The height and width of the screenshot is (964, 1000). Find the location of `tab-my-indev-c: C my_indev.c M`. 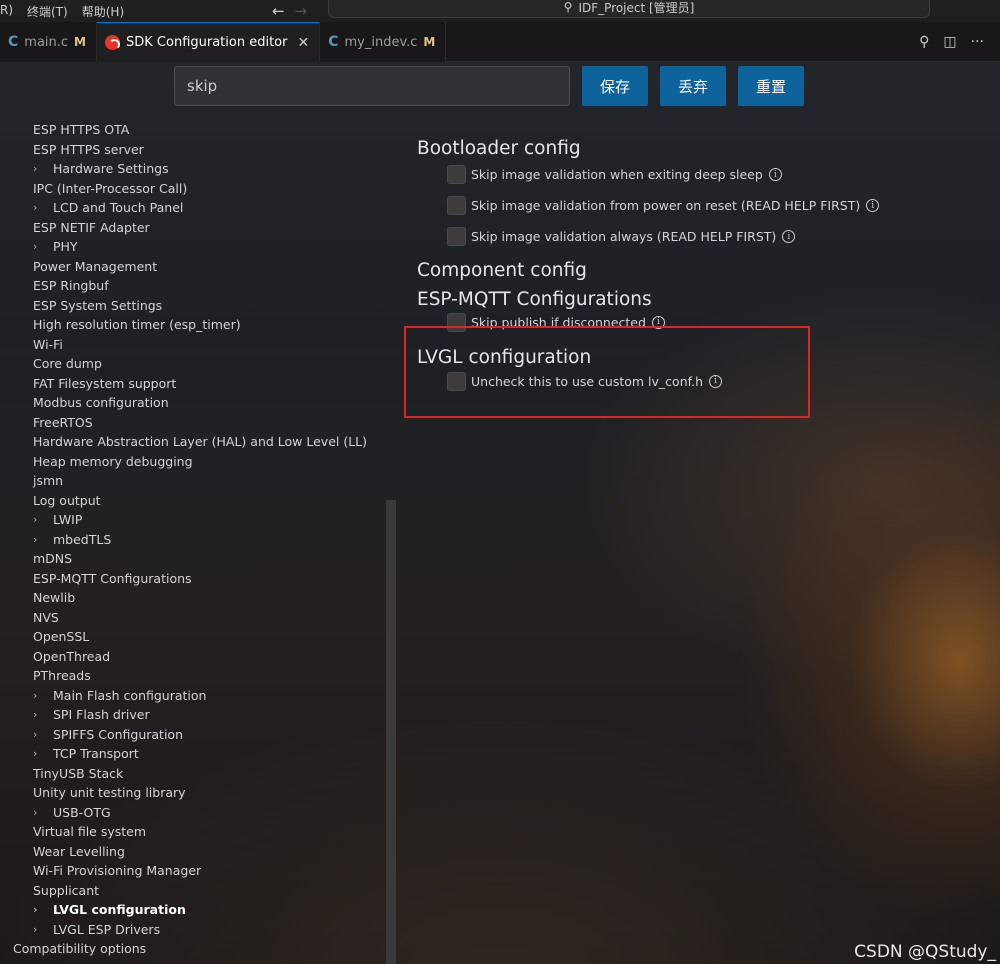

tab-my-indev-c: C my_indev.c M is located at coordinates (383, 42).